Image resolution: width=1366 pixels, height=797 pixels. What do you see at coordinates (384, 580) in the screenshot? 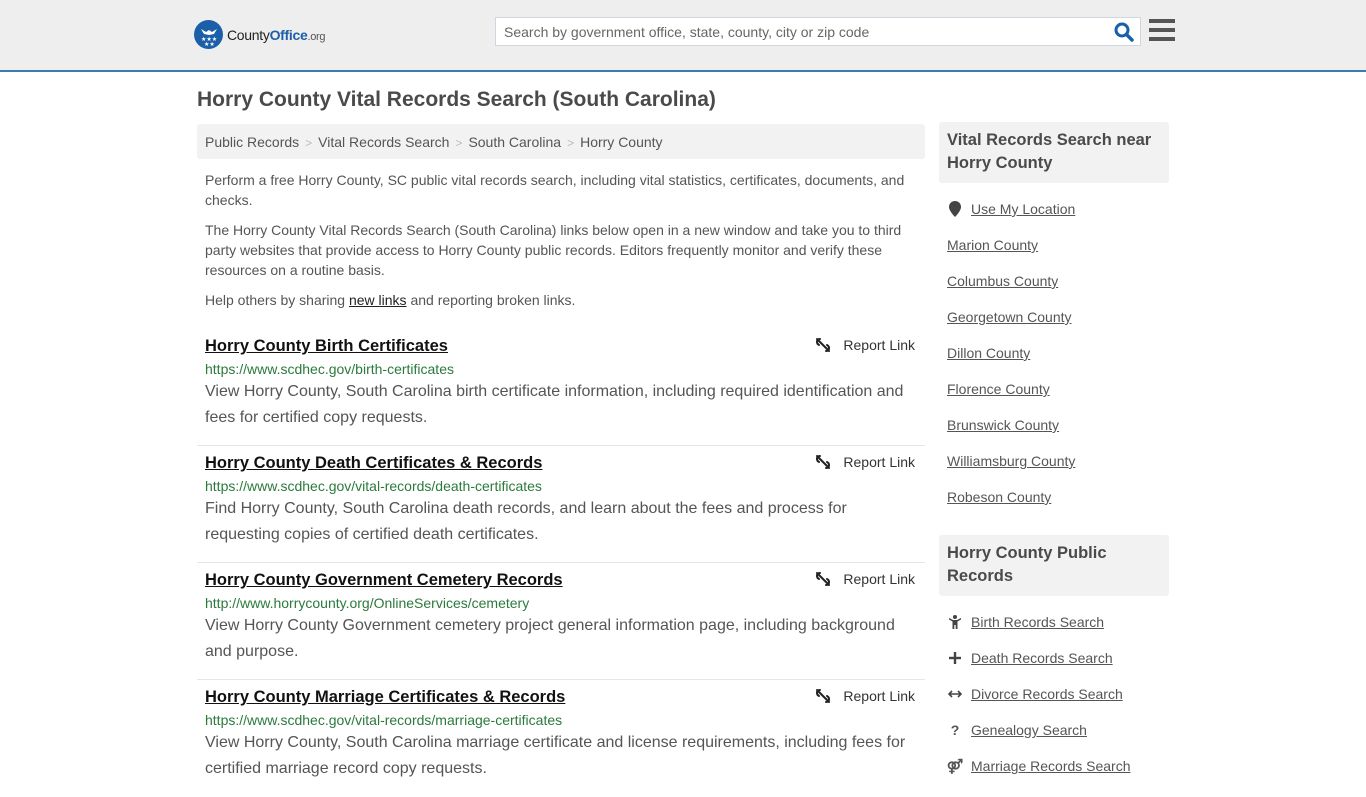
I see `result-title-link: Horry County Government Cemetery Records` at bounding box center [384, 580].